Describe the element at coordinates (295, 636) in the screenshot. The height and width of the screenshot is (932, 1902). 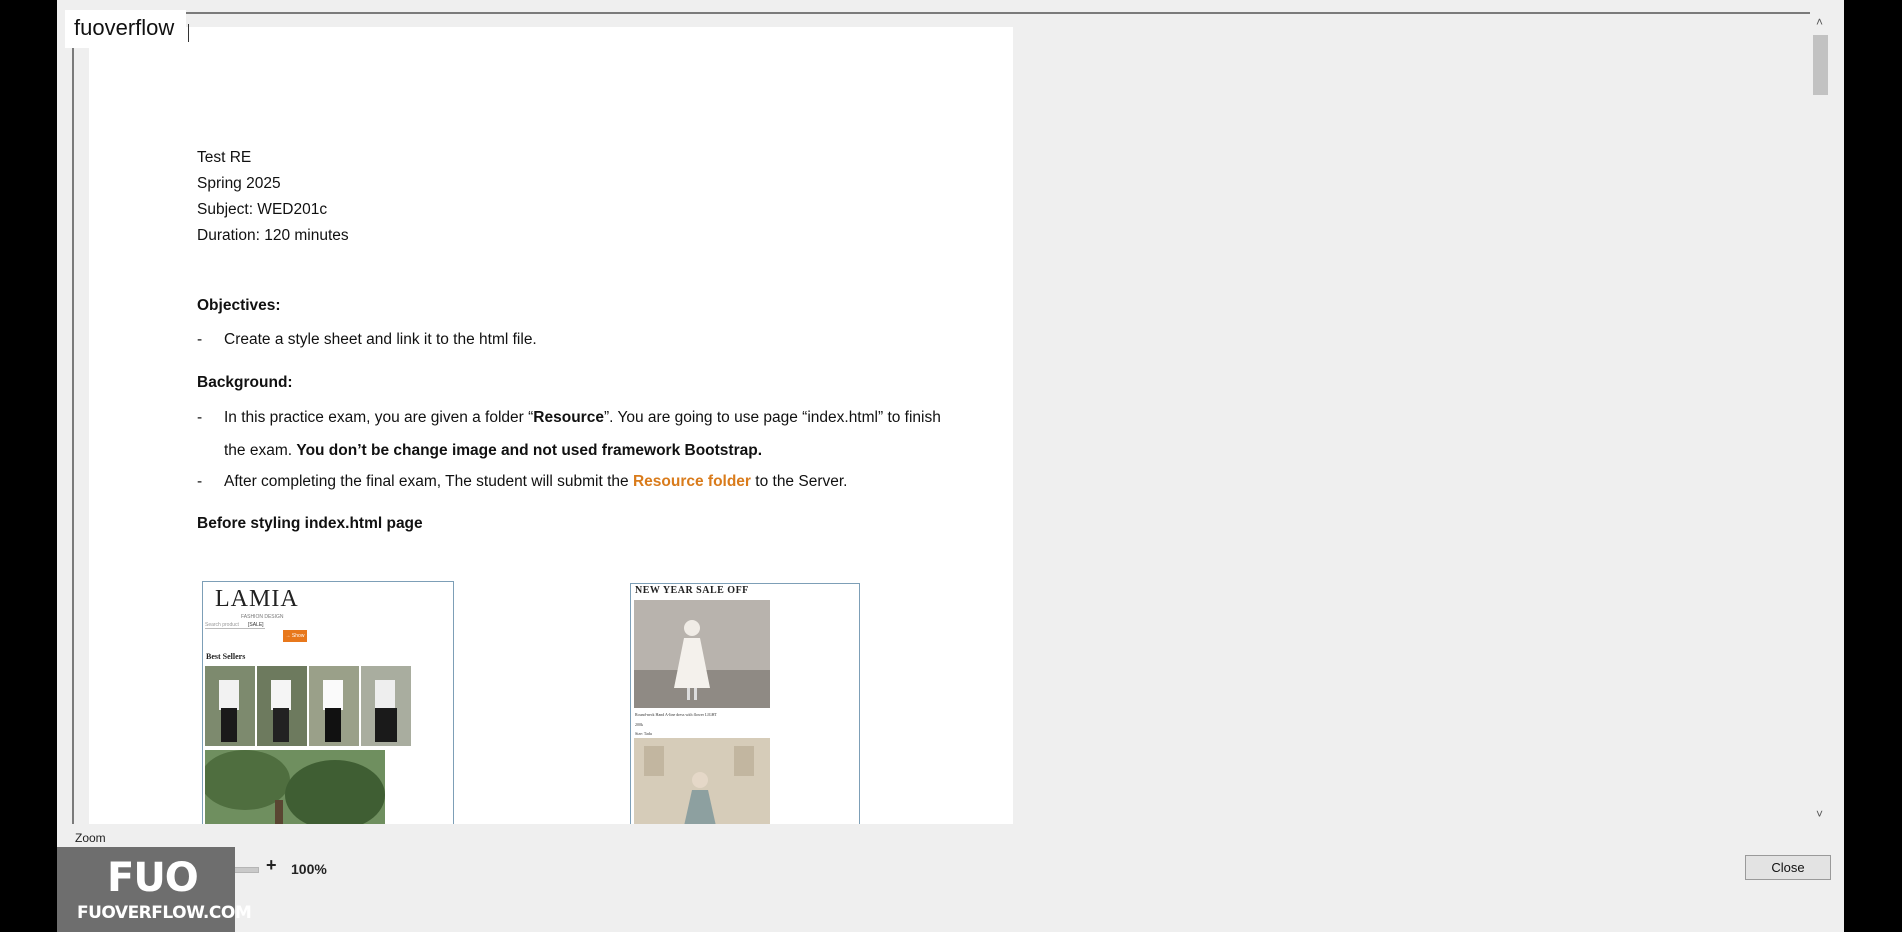
I see `mini-show-button: → Show` at that location.